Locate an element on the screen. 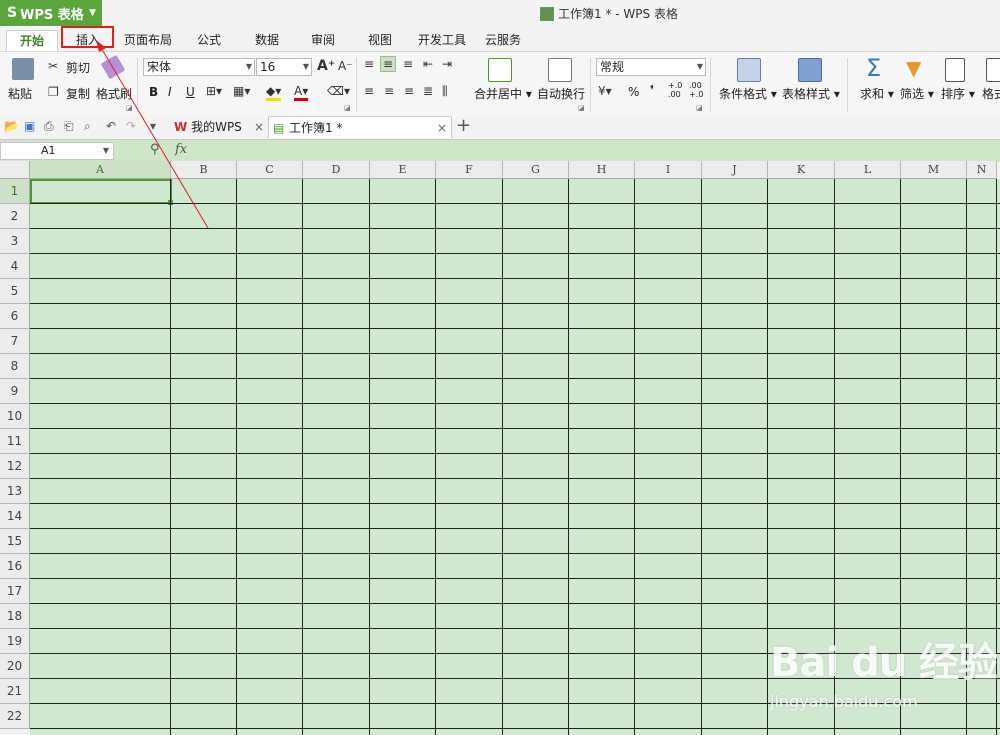 The width and height of the screenshot is (1000, 735). tab-home: 开始 is located at coordinates (32, 41).